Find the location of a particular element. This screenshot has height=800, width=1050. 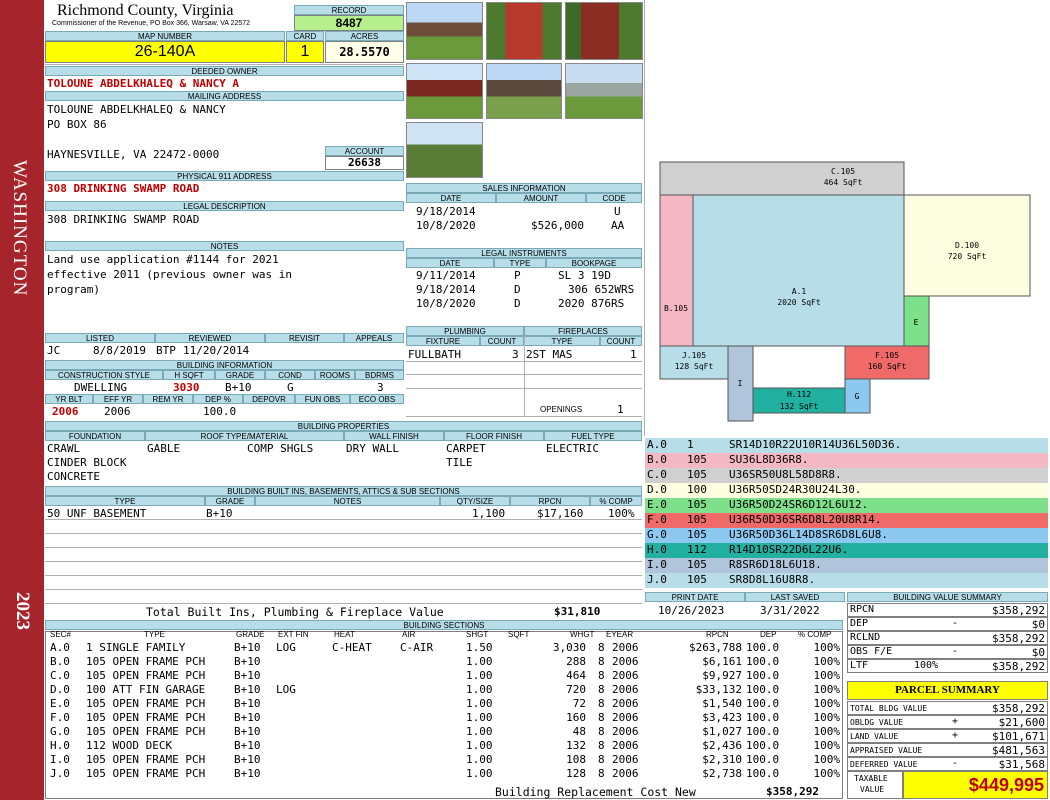

record-value: 8487 is located at coordinates (349, 23).